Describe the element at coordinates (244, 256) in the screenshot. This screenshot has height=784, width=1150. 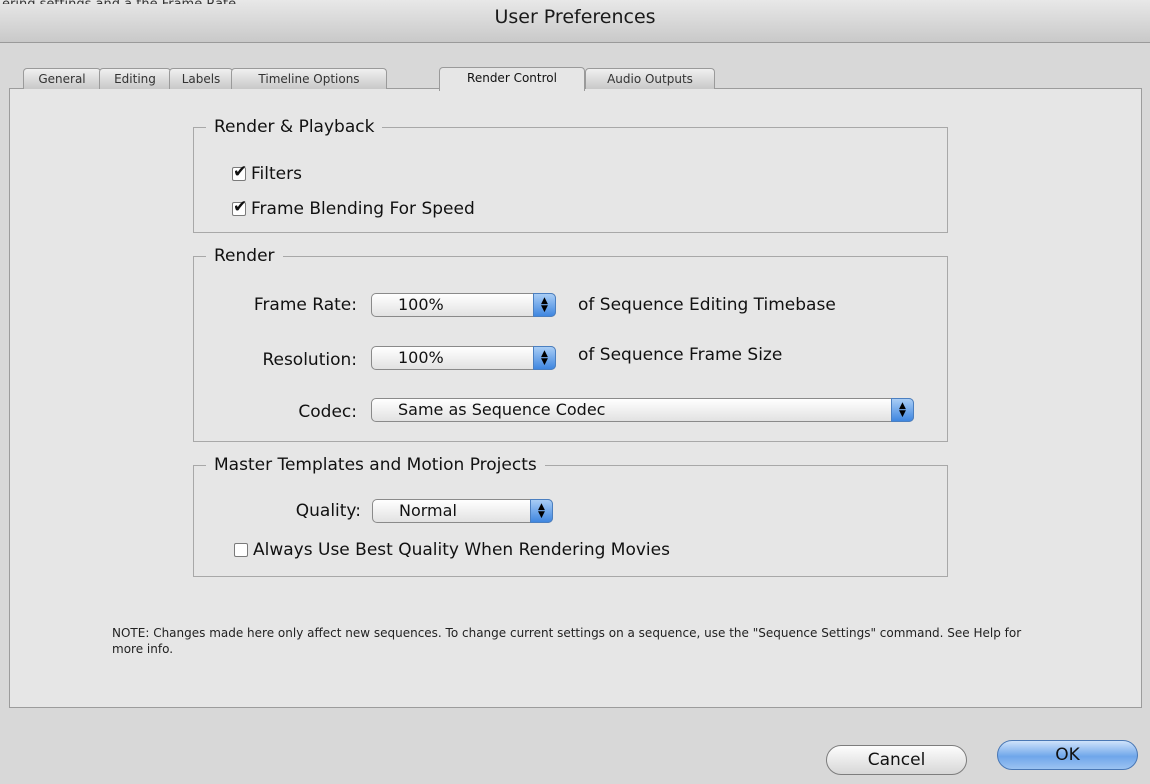
I see `render-legend: Render` at that location.